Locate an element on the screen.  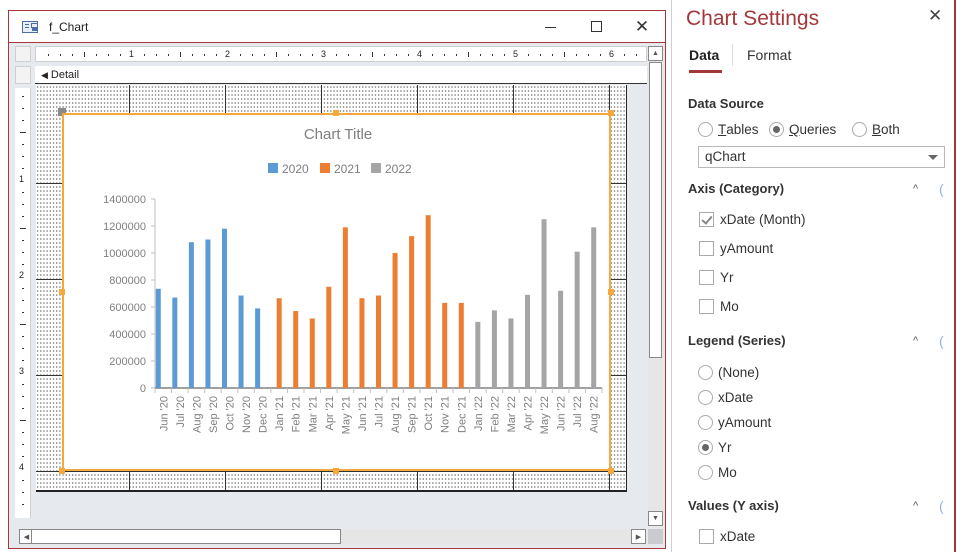
axis-checkbox-mo: Mo is located at coordinates (719, 306).